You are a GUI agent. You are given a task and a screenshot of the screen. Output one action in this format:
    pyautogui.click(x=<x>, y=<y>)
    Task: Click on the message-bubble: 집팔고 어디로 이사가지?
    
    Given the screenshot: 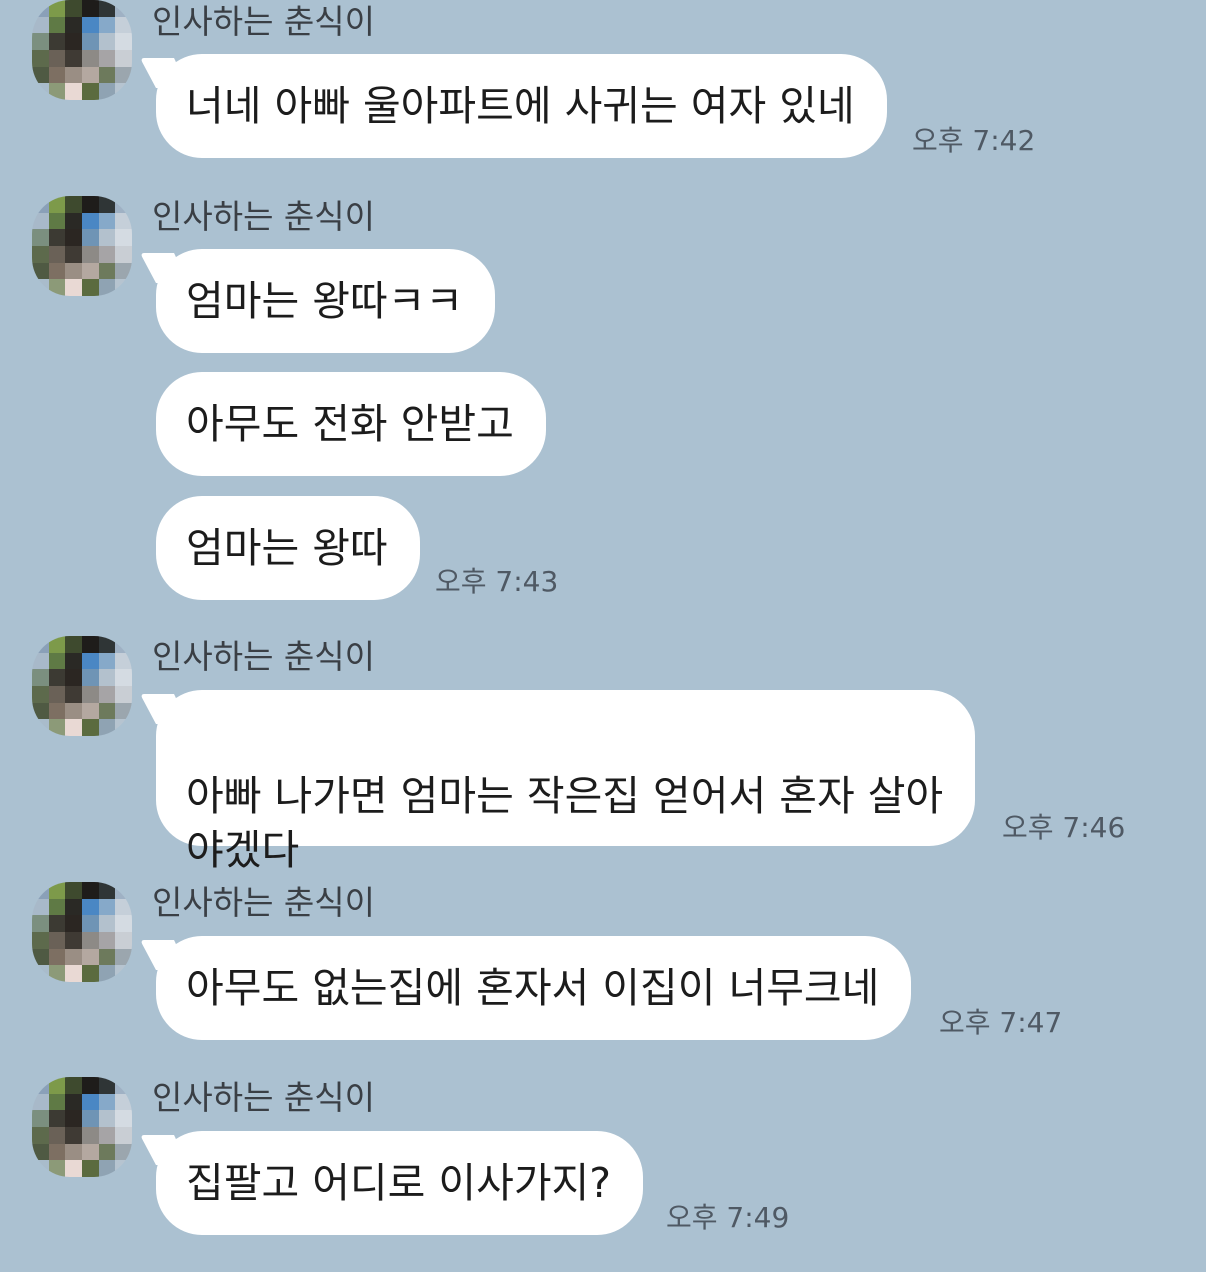 What is the action you would take?
    pyautogui.click(x=400, y=1183)
    